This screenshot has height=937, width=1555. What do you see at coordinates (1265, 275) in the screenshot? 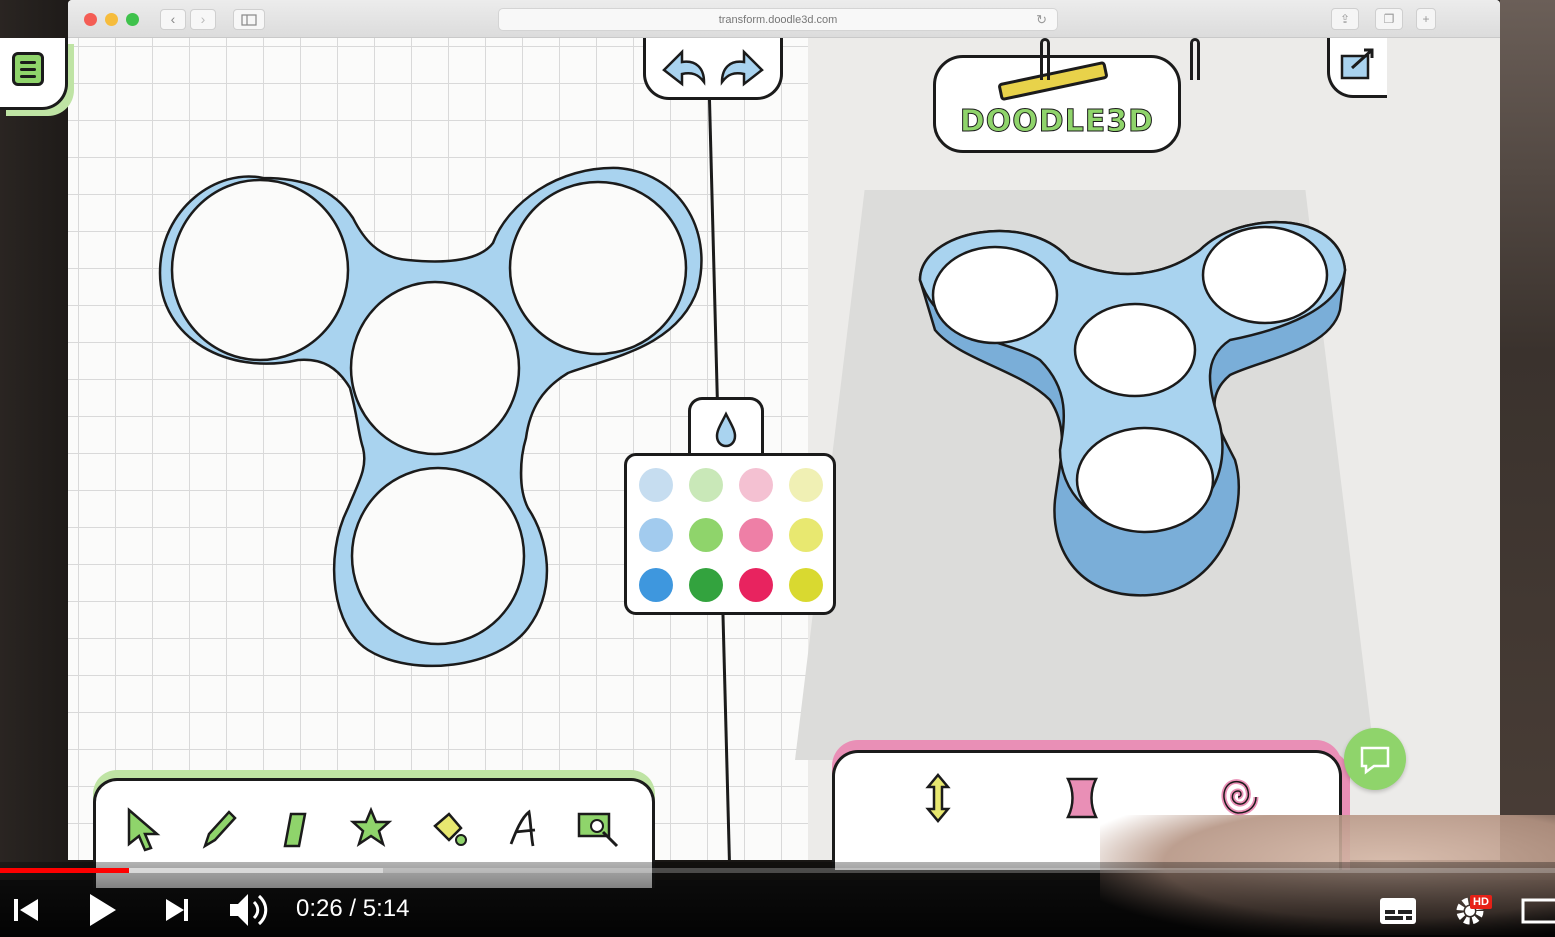
I see `hole-right-3d` at bounding box center [1265, 275].